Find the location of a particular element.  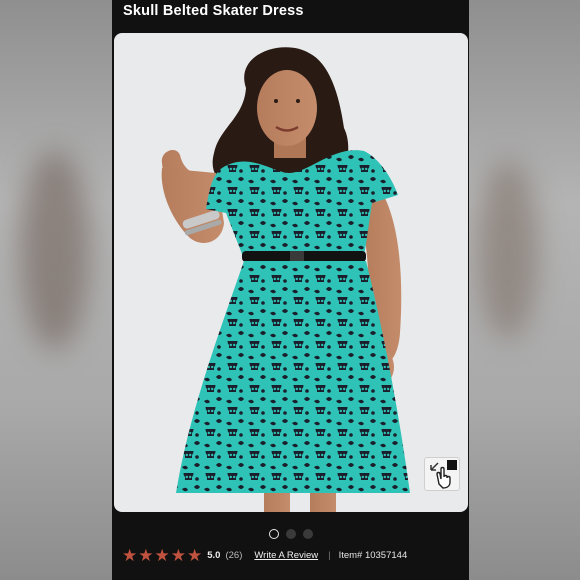

write-review-link: Write A Review is located at coordinates (286, 555).